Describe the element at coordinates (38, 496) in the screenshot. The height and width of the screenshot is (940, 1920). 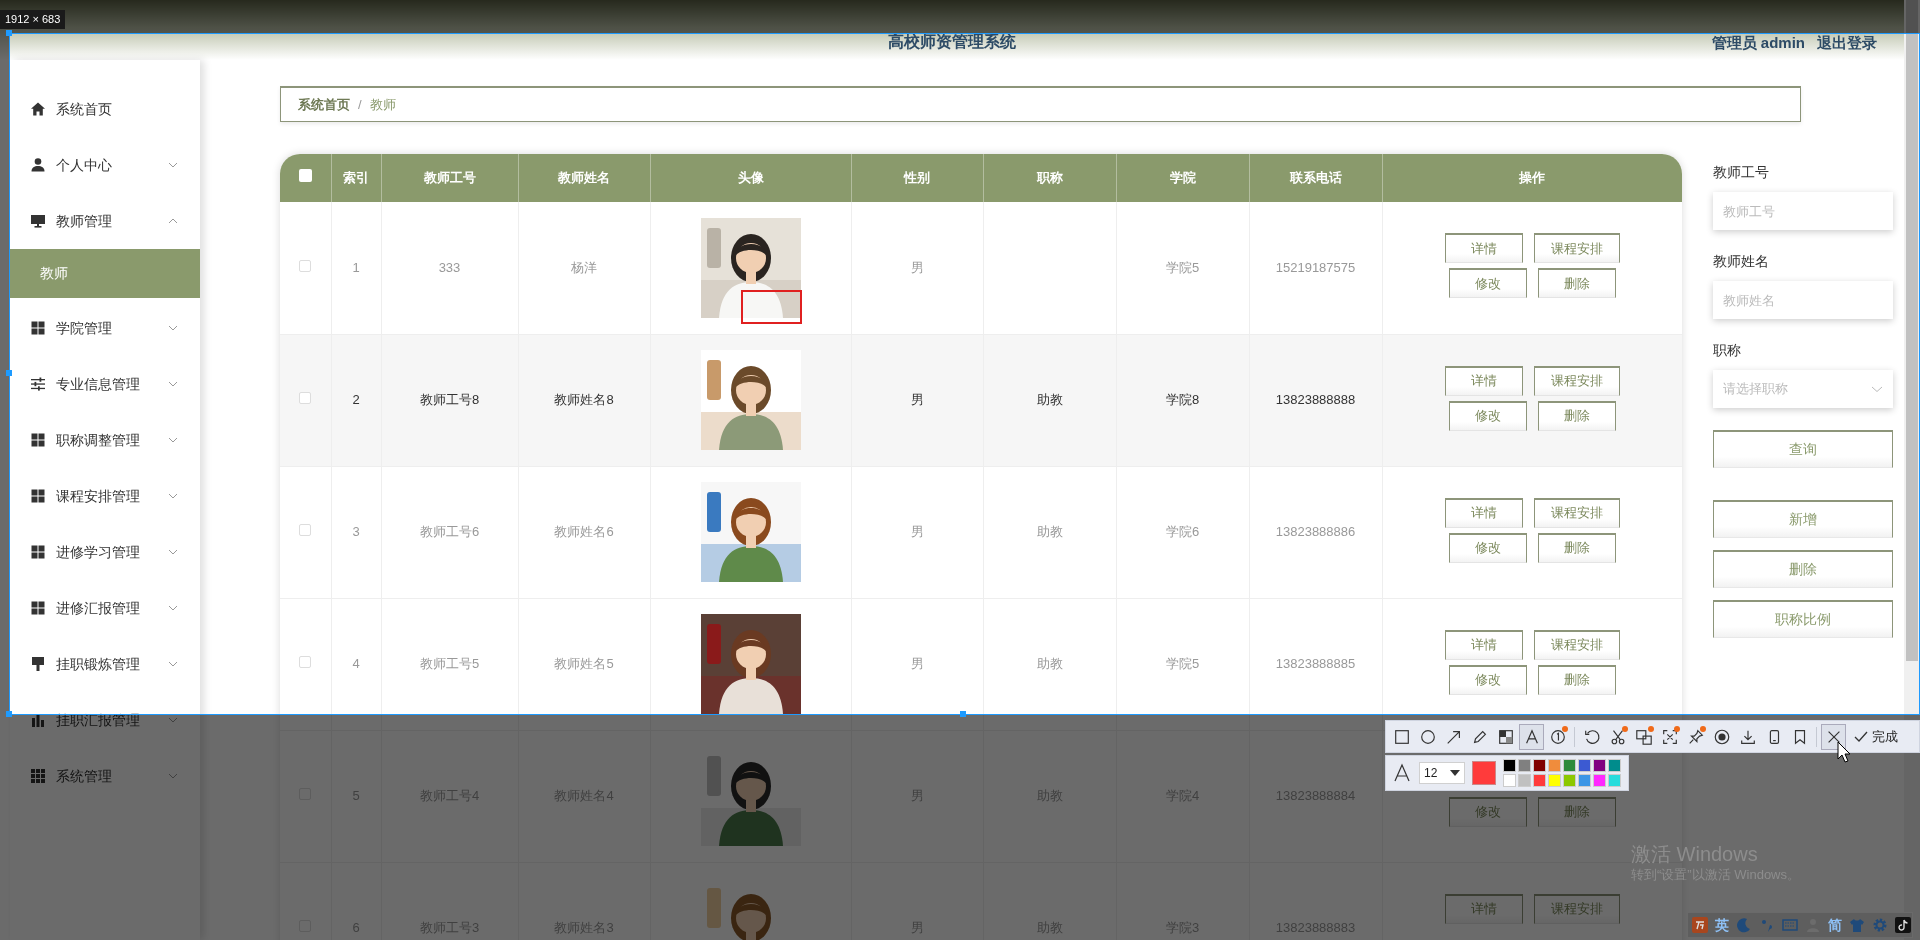
I see `grid-icon` at that location.